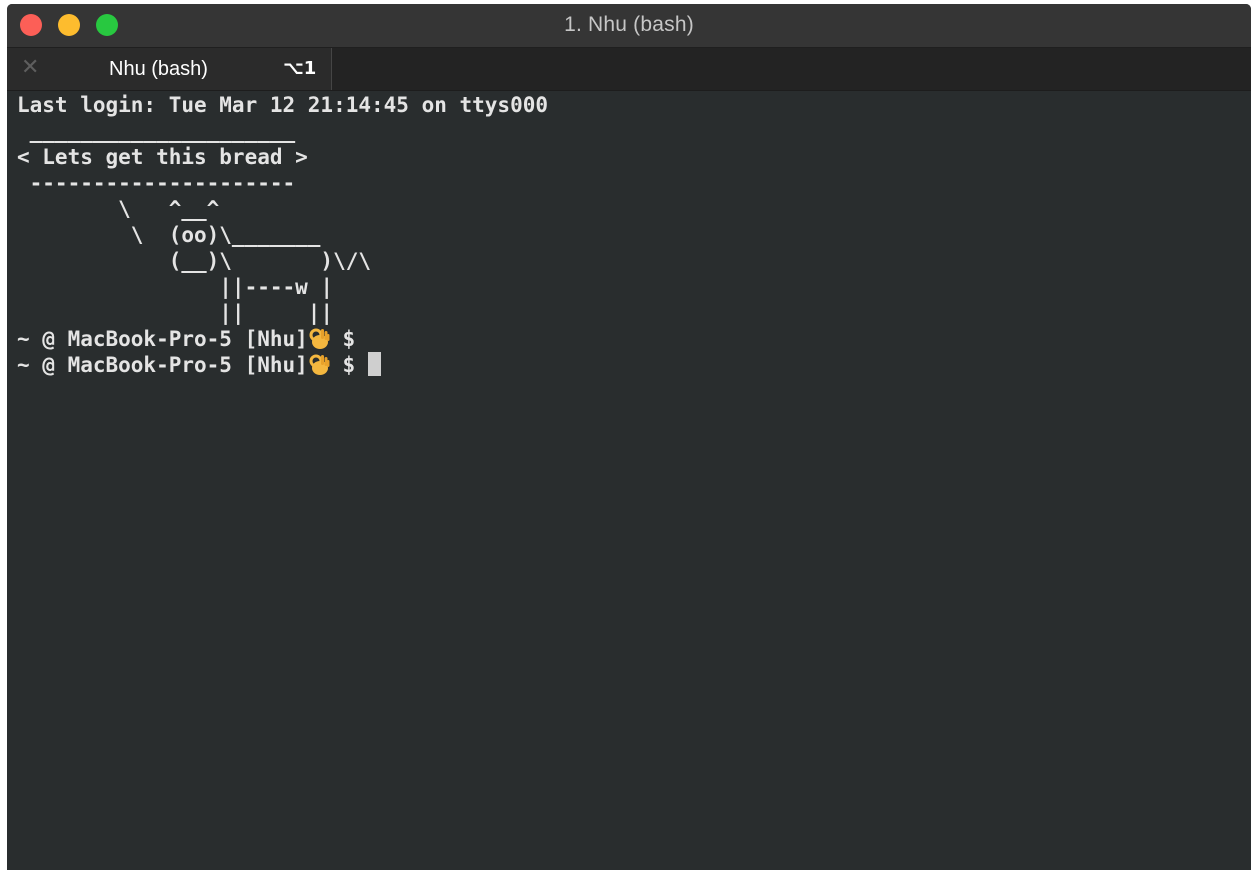 The image size is (1251, 870). I want to click on cowsay-line: || ||, so click(175, 313).